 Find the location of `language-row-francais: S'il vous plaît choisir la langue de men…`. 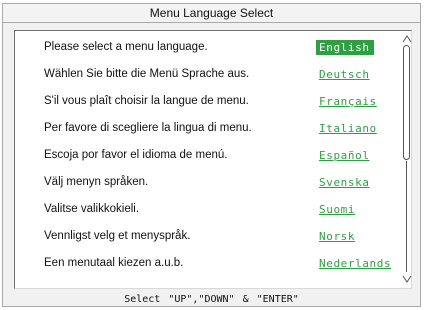

language-row-francais: S'il vous plaît choisir la langue de men… is located at coordinates (208, 103).